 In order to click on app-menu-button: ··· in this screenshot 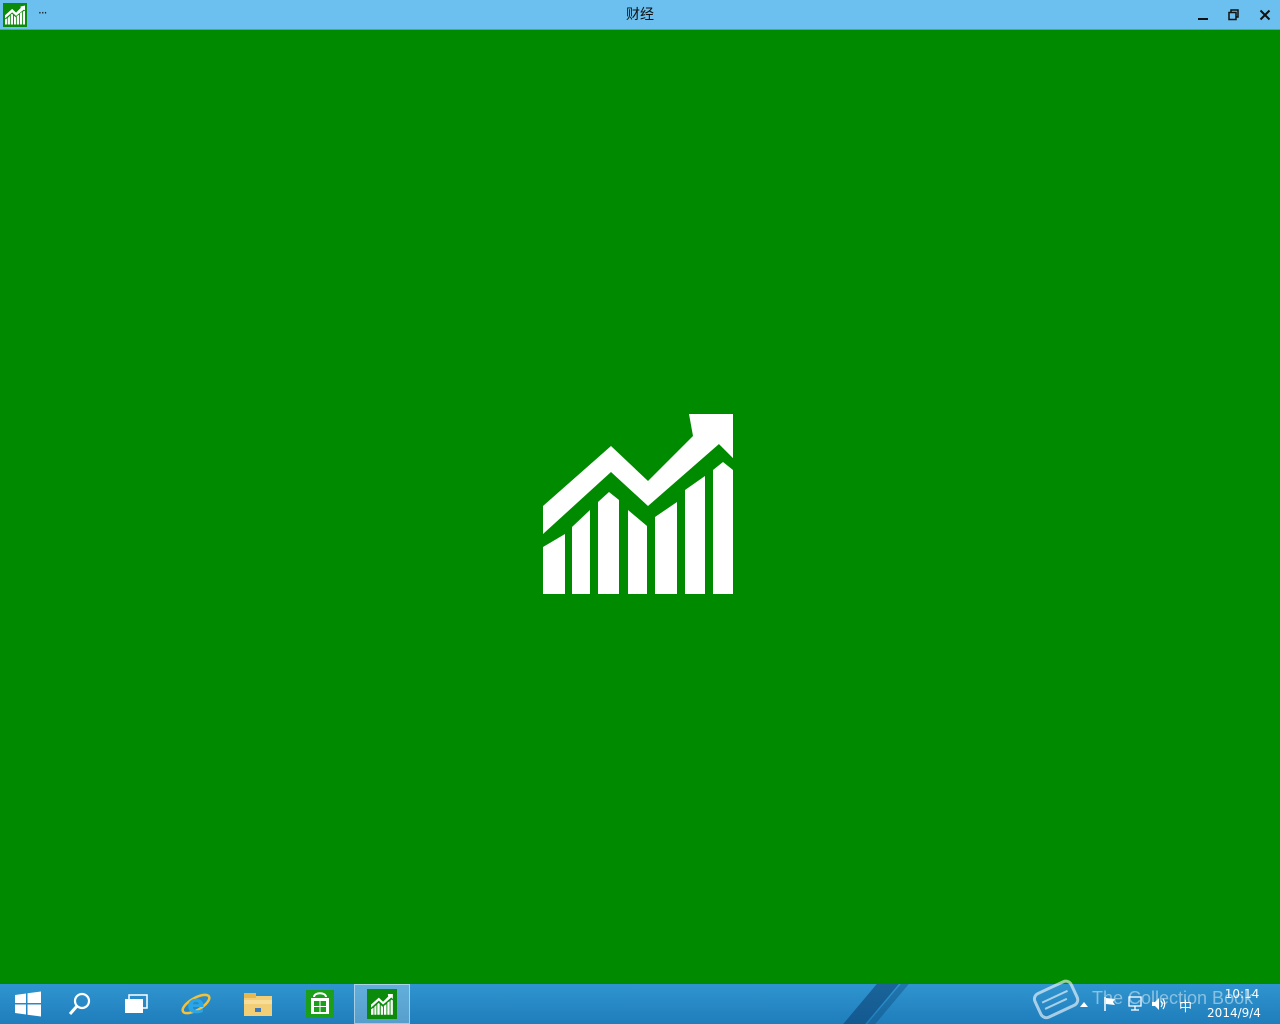, I will do `click(43, 13)`.